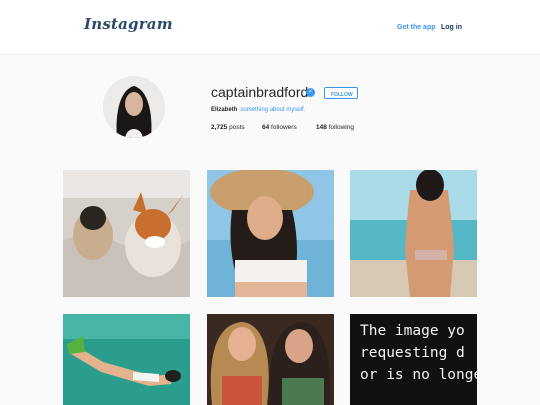 The image size is (540, 405). Describe the element at coordinates (224, 110) in the screenshot. I see `profile-full-name: Elizabeth` at that location.